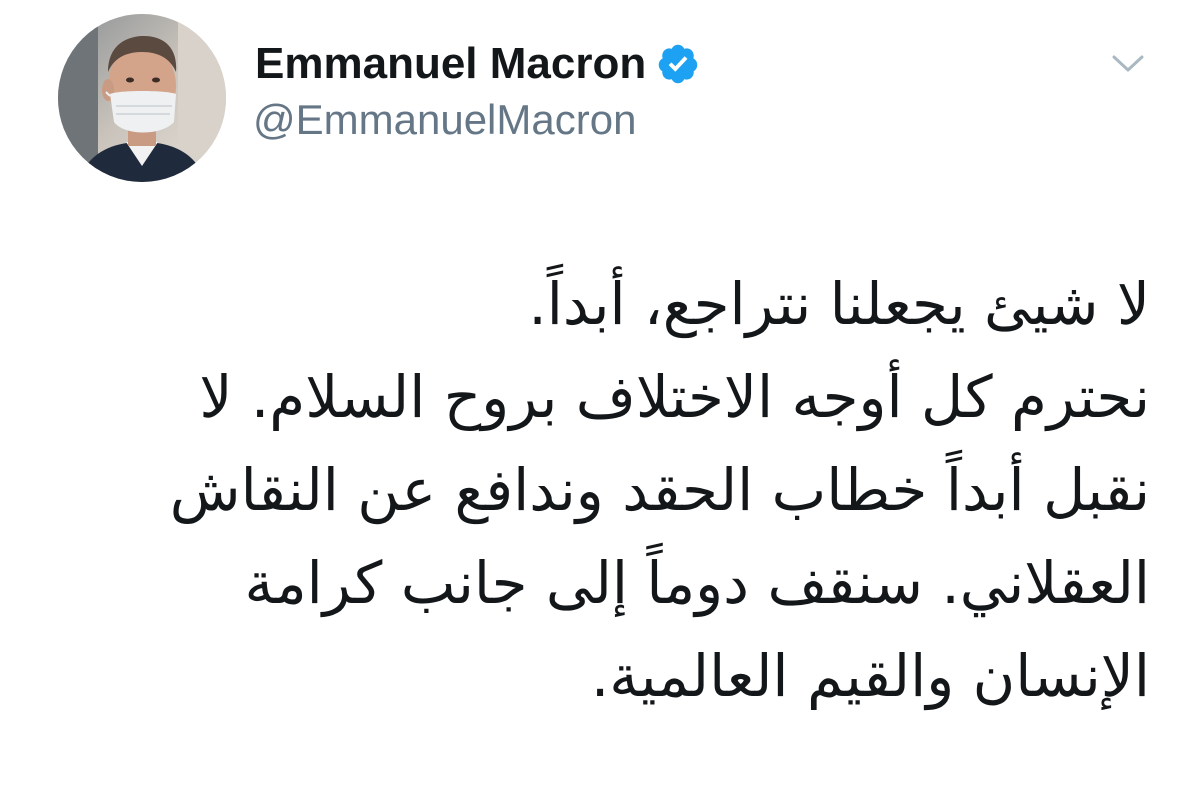 This screenshot has height=790, width=1200. What do you see at coordinates (450, 64) in the screenshot?
I see `author-display-name: Emmanuel Macron` at bounding box center [450, 64].